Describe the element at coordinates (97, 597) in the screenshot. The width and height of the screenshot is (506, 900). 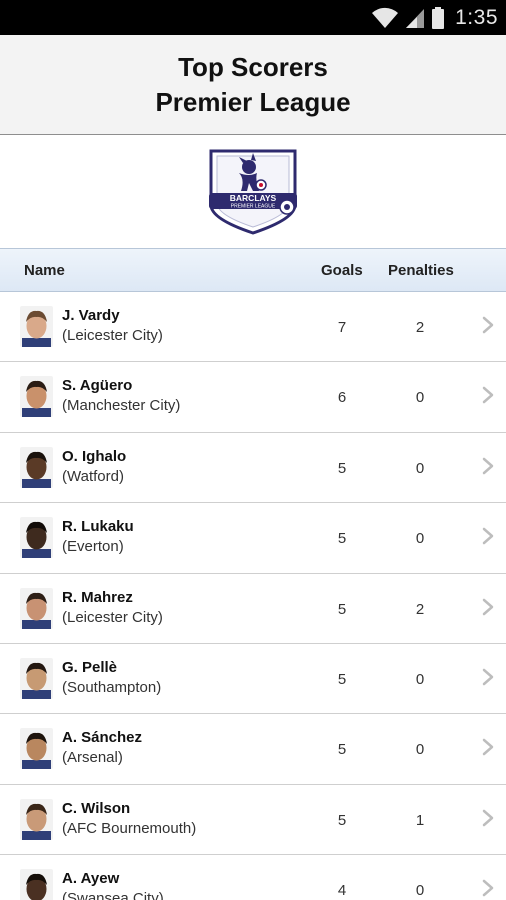
I see `player-name: R. Mahrez` at that location.